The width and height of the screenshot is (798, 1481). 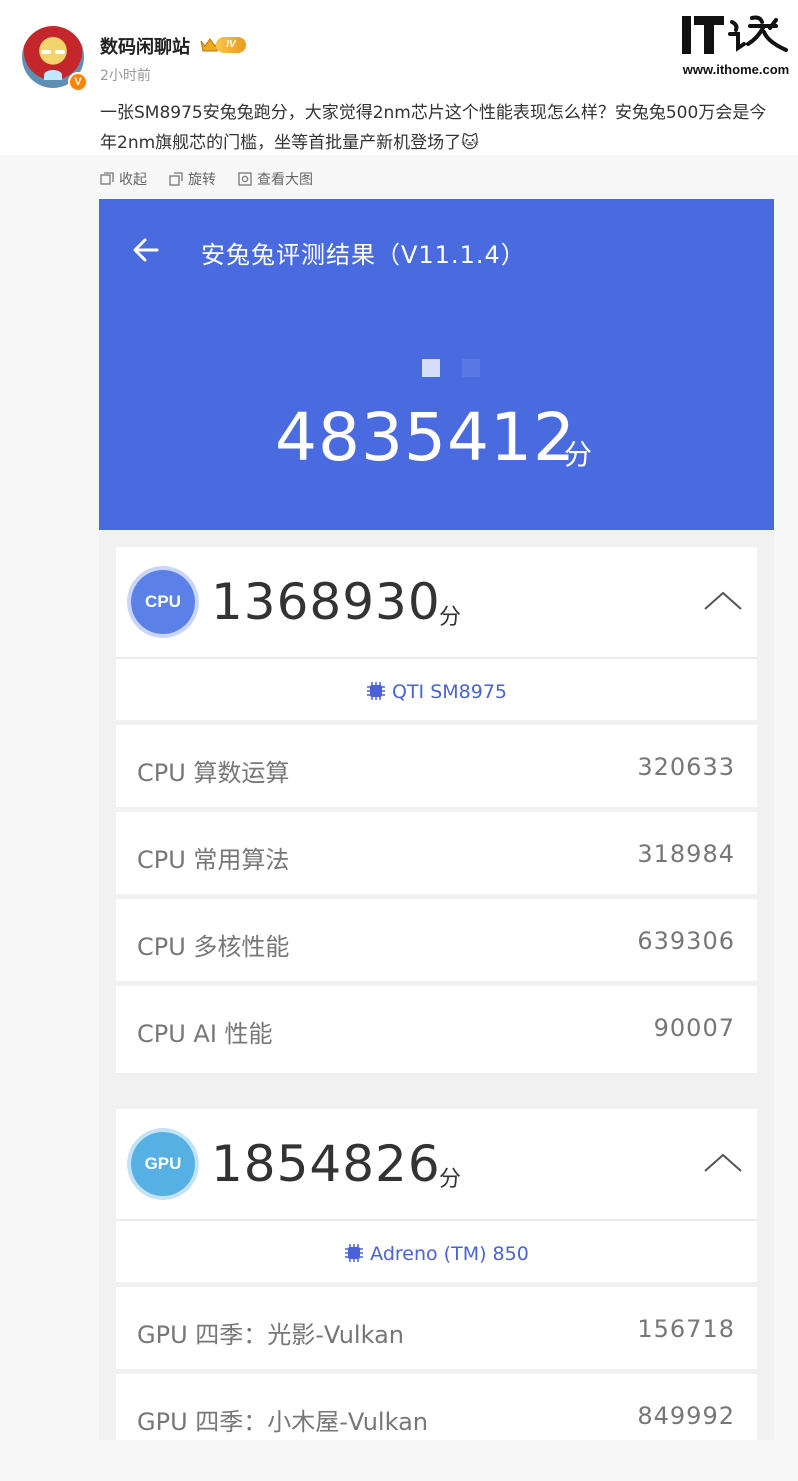 What do you see at coordinates (436, 1029) in the screenshot?
I see `cpu-row: CPU AI 性能 90007` at bounding box center [436, 1029].